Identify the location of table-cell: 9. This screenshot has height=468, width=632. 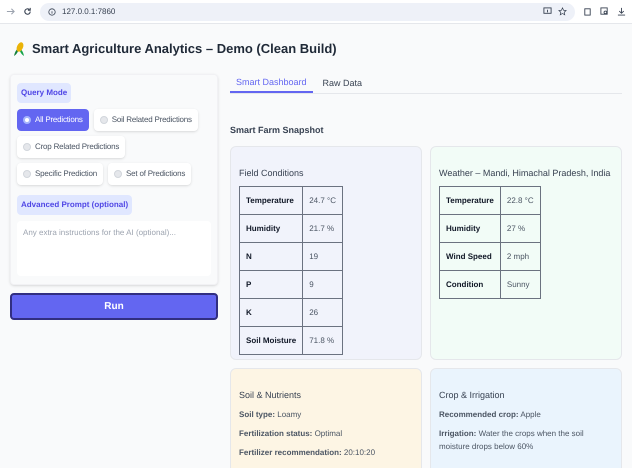
(322, 284).